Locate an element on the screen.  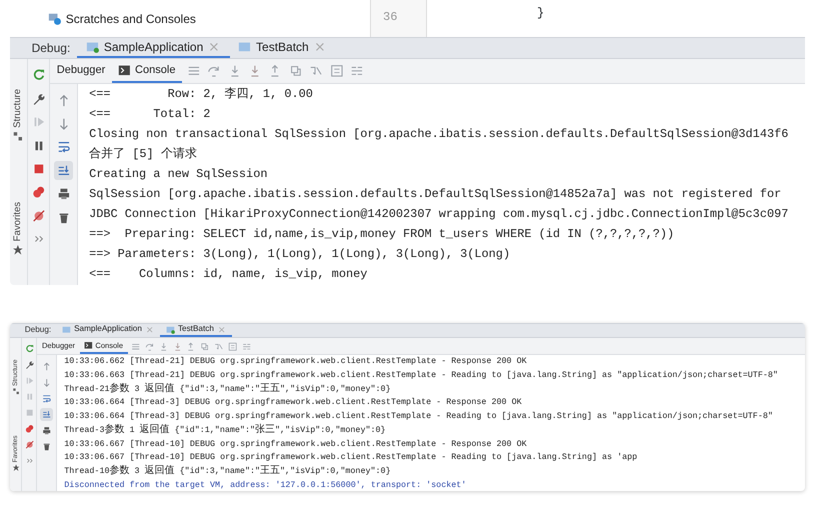
console-line: 10:33:06.663 [Thread-21] DEBUG org.springframework.web.client.RestTemplate - Reading to [java.lang.String] as "application/json;charset=UTF-8" is located at coordinates (421, 375).